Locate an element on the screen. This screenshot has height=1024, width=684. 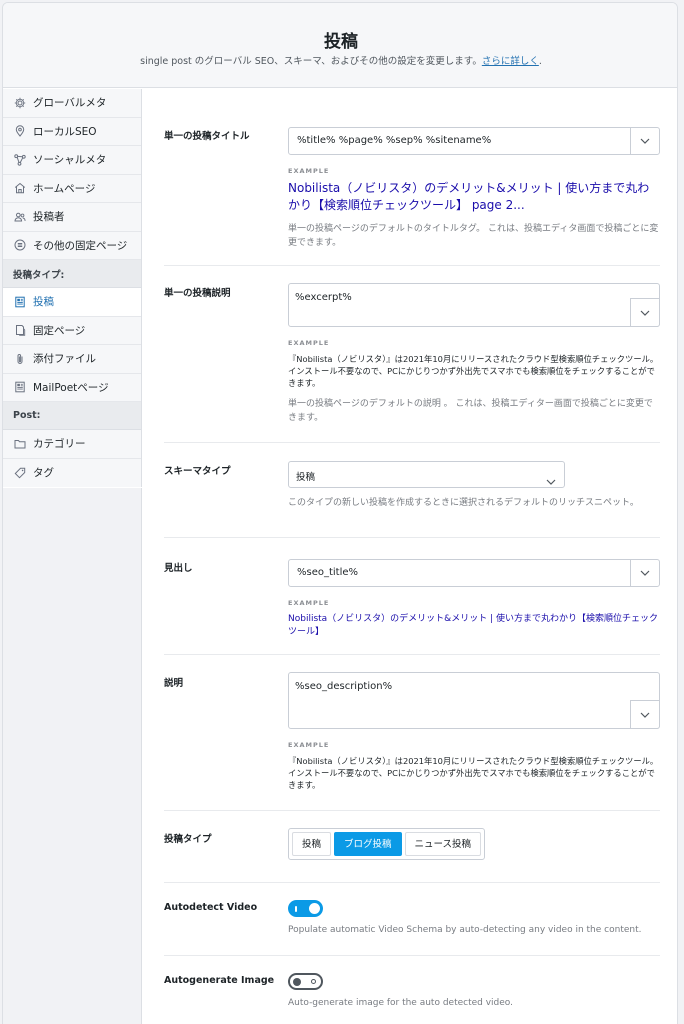
folder-icon is located at coordinates (19, 443).